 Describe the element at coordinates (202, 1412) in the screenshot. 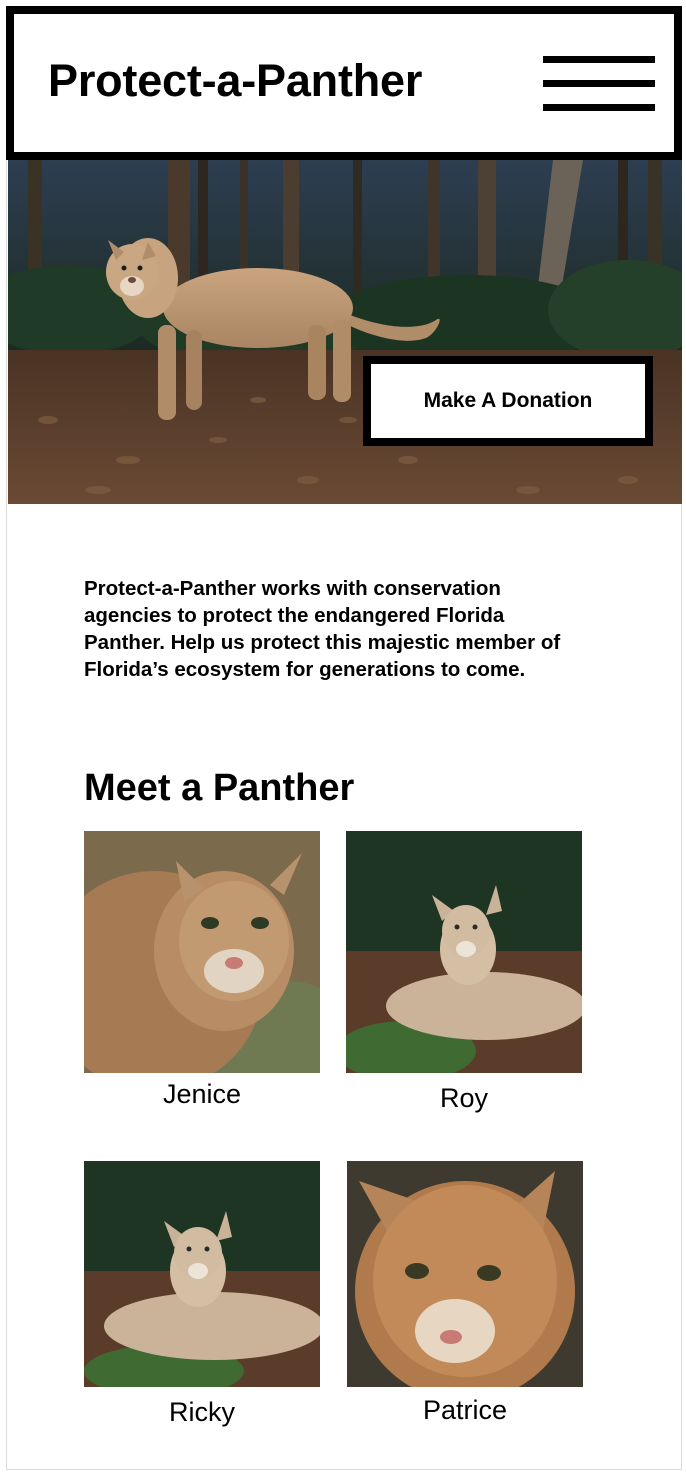

I see `panther-name: Ricky` at that location.